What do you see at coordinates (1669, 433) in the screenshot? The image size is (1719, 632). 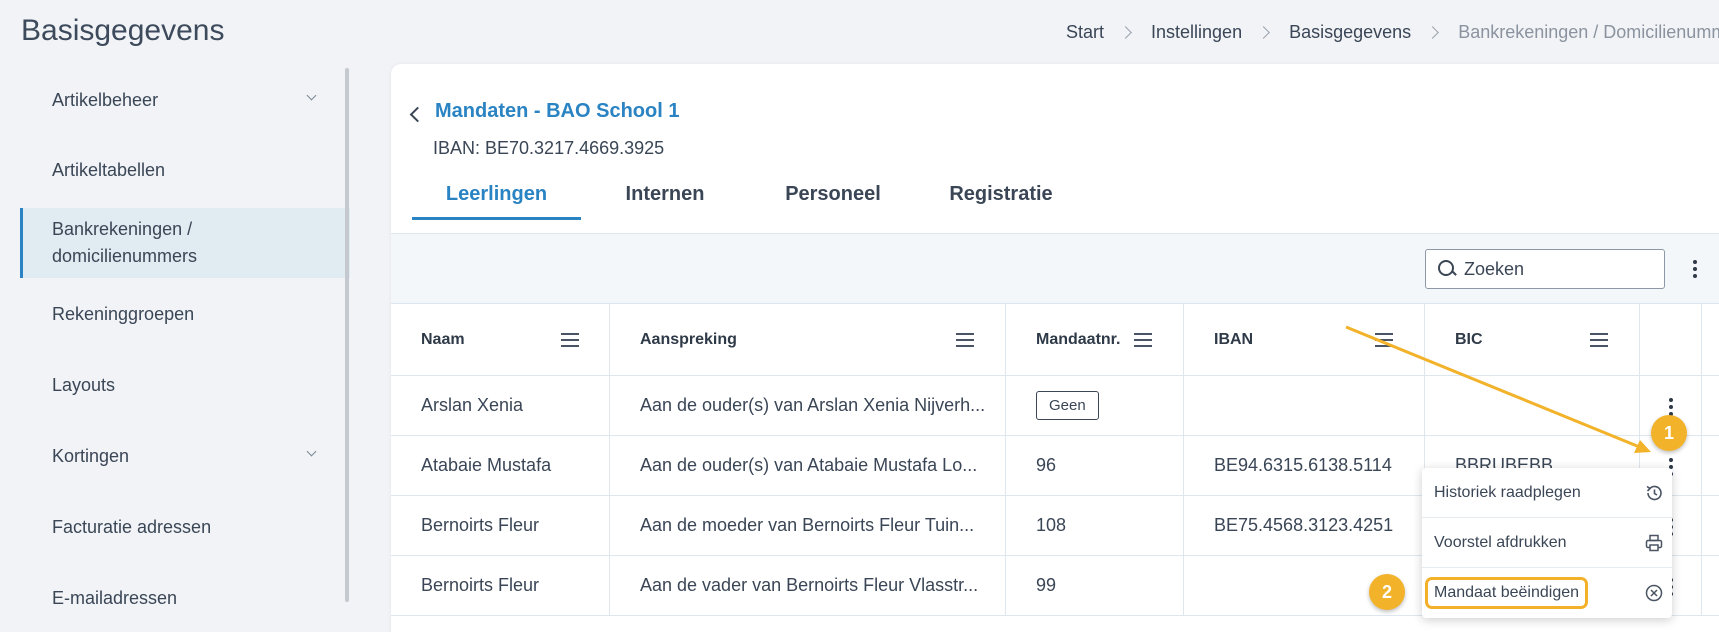 I see `step-marker-1: 1` at bounding box center [1669, 433].